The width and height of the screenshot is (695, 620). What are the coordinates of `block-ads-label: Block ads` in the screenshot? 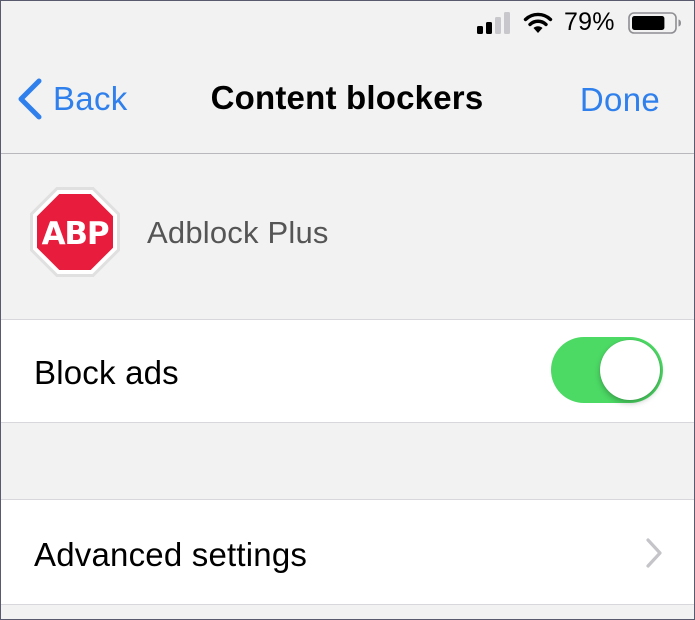 It's located at (106, 372).